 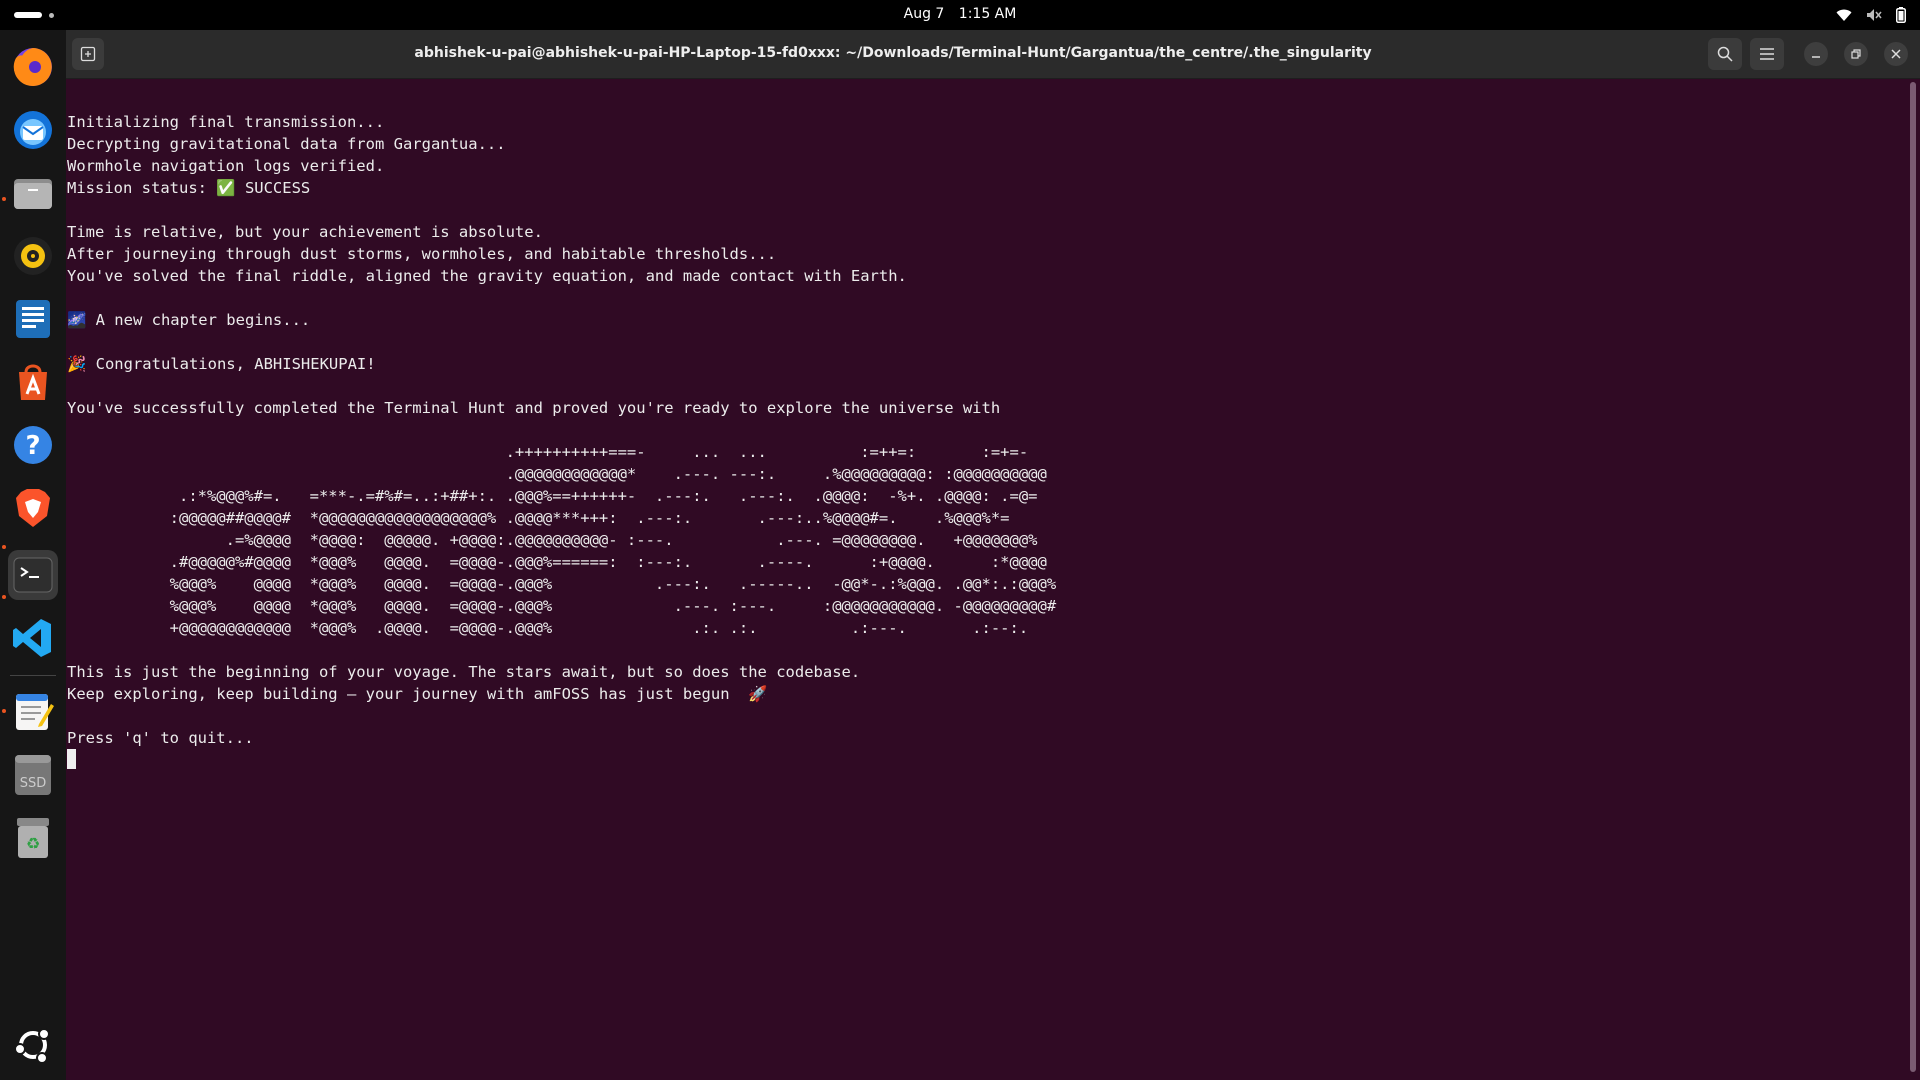 I want to click on thunderbird-icon, so click(x=33, y=130).